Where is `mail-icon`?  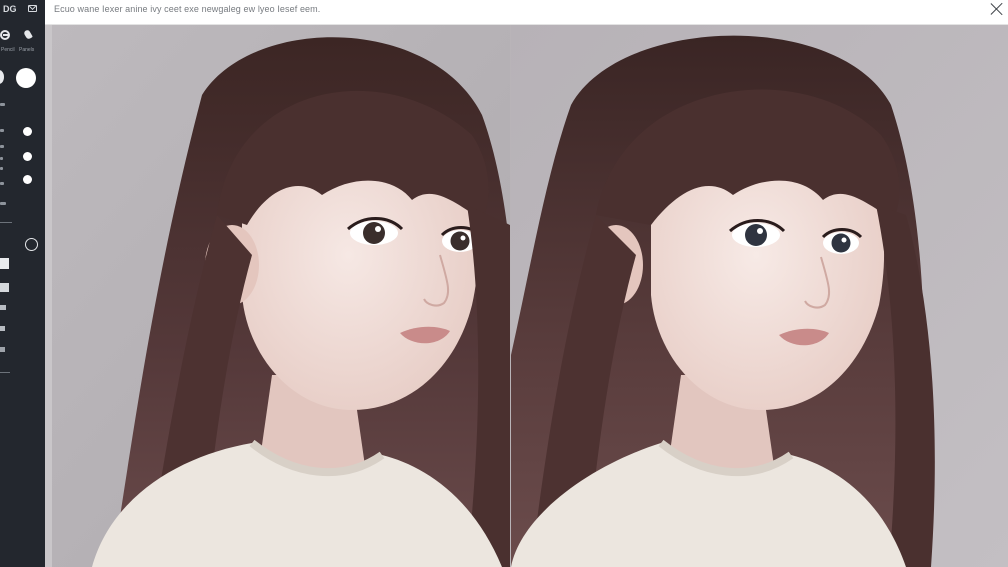 mail-icon is located at coordinates (32, 8).